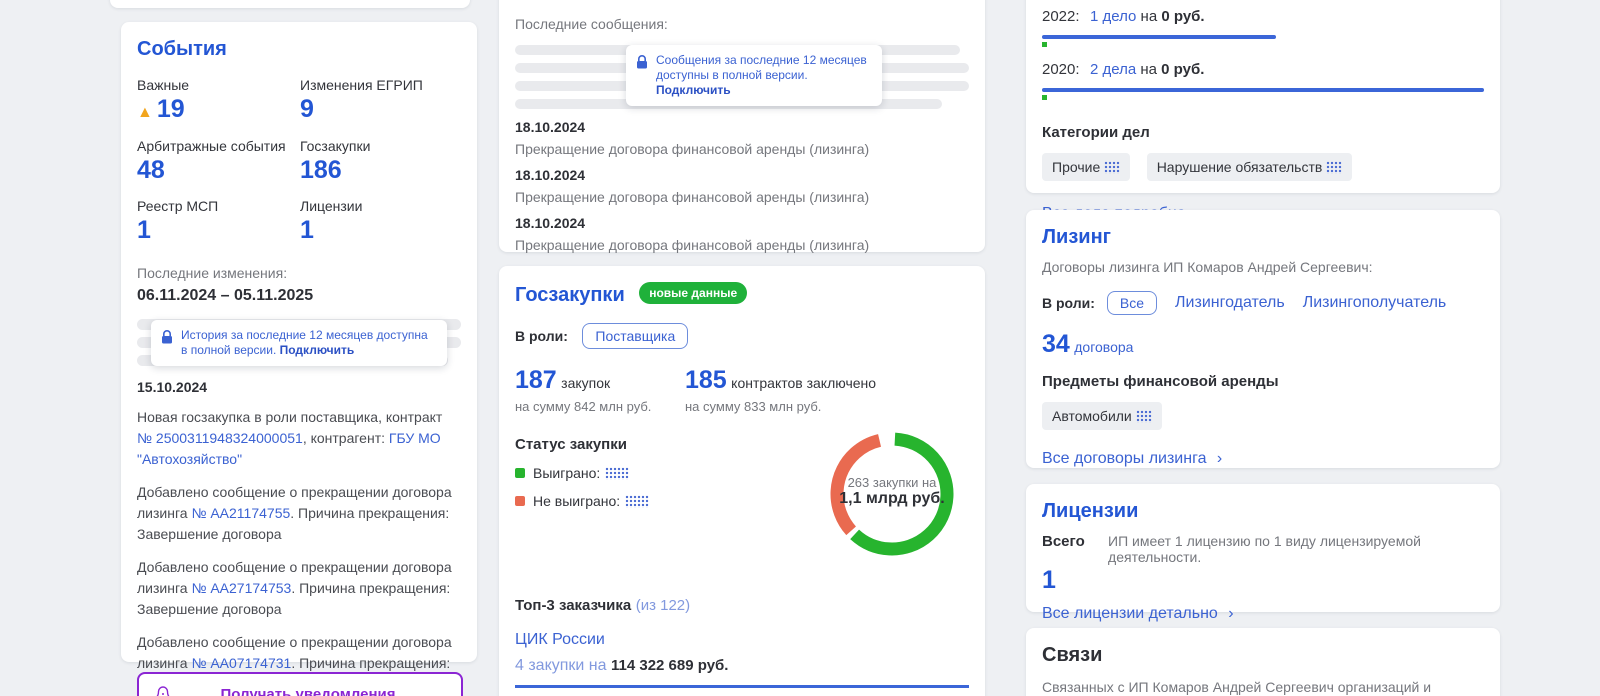 Image resolution: width=1600 pixels, height=696 pixels. I want to click on new-data-badge: новые данные, so click(693, 293).